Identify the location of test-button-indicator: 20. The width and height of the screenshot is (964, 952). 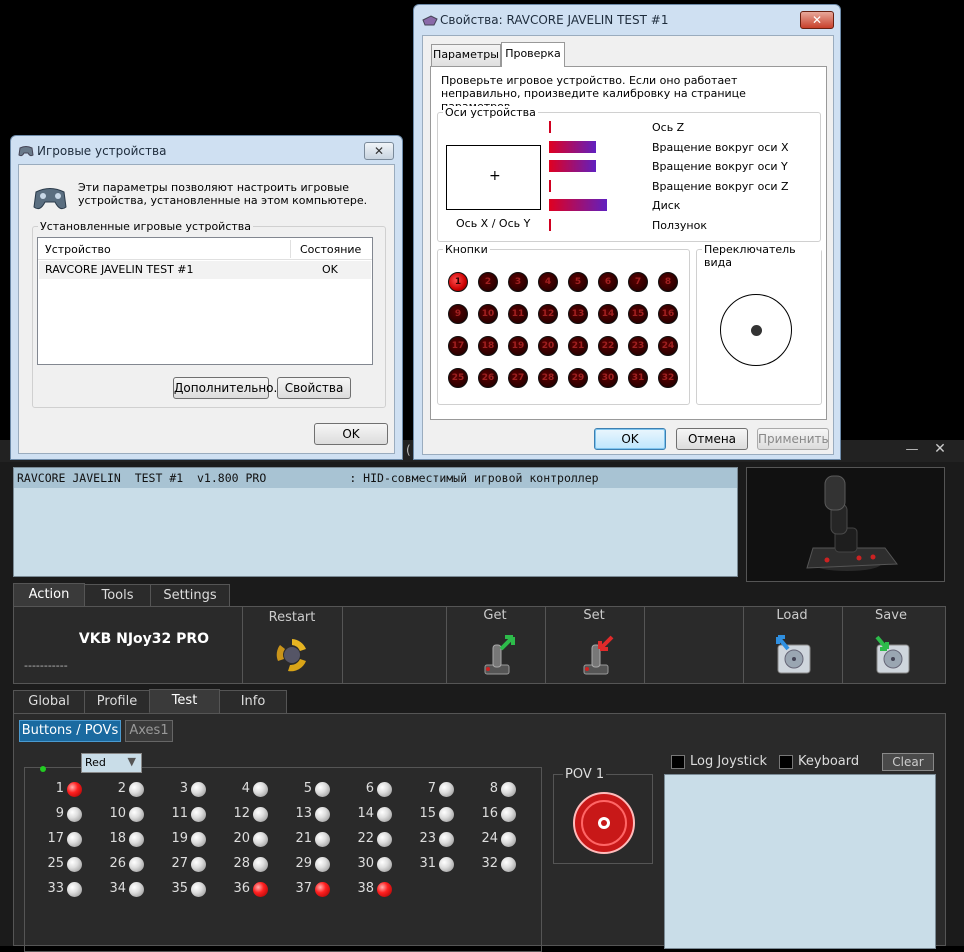
(548, 346).